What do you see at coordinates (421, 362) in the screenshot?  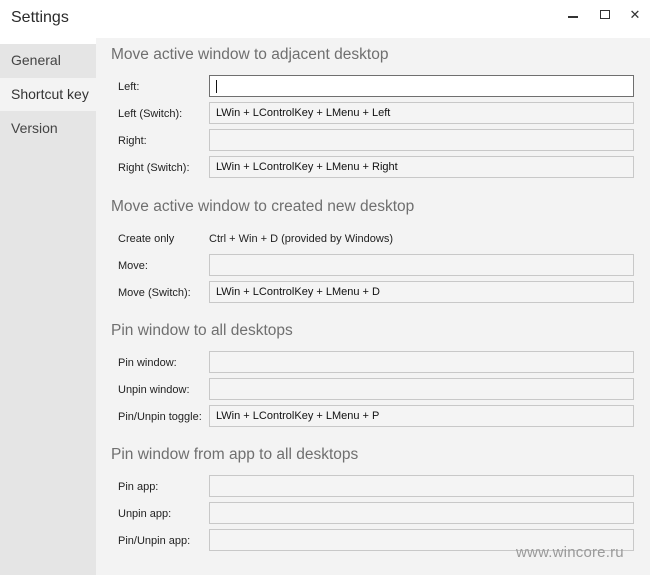 I see `pin-window-shortcut-input` at bounding box center [421, 362].